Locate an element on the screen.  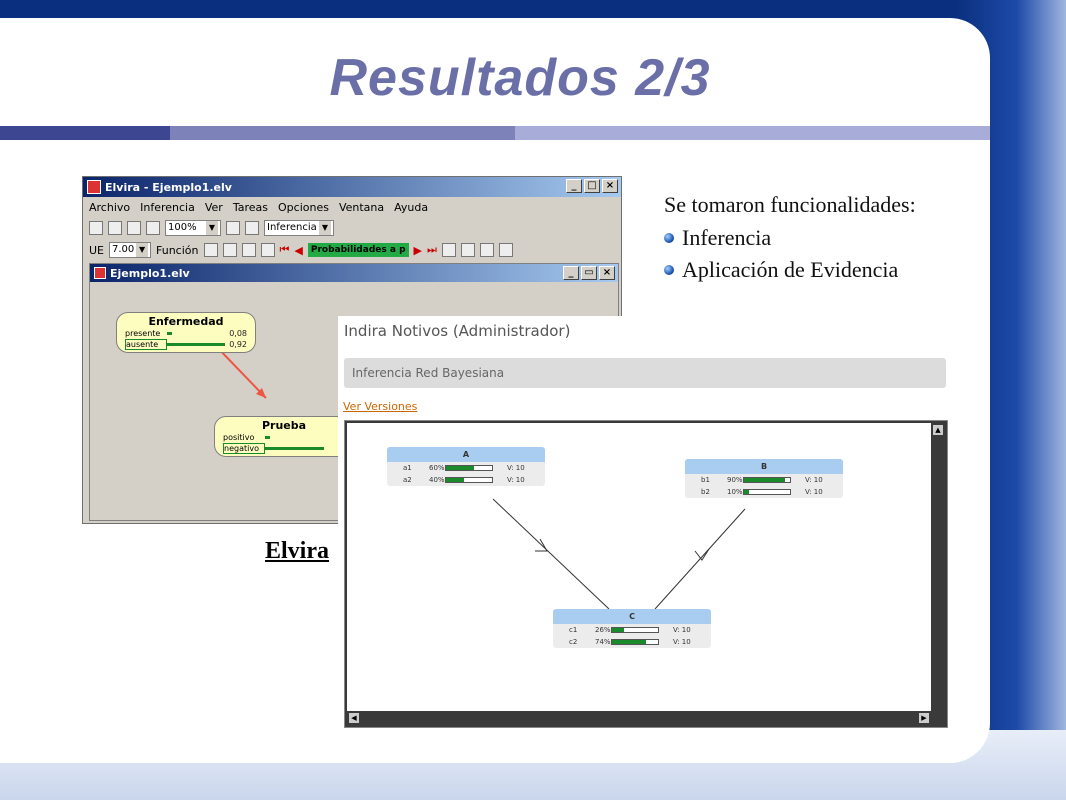
document-titlebar: Ejemplo1.elv _ ▭ × is located at coordinates (354, 273).